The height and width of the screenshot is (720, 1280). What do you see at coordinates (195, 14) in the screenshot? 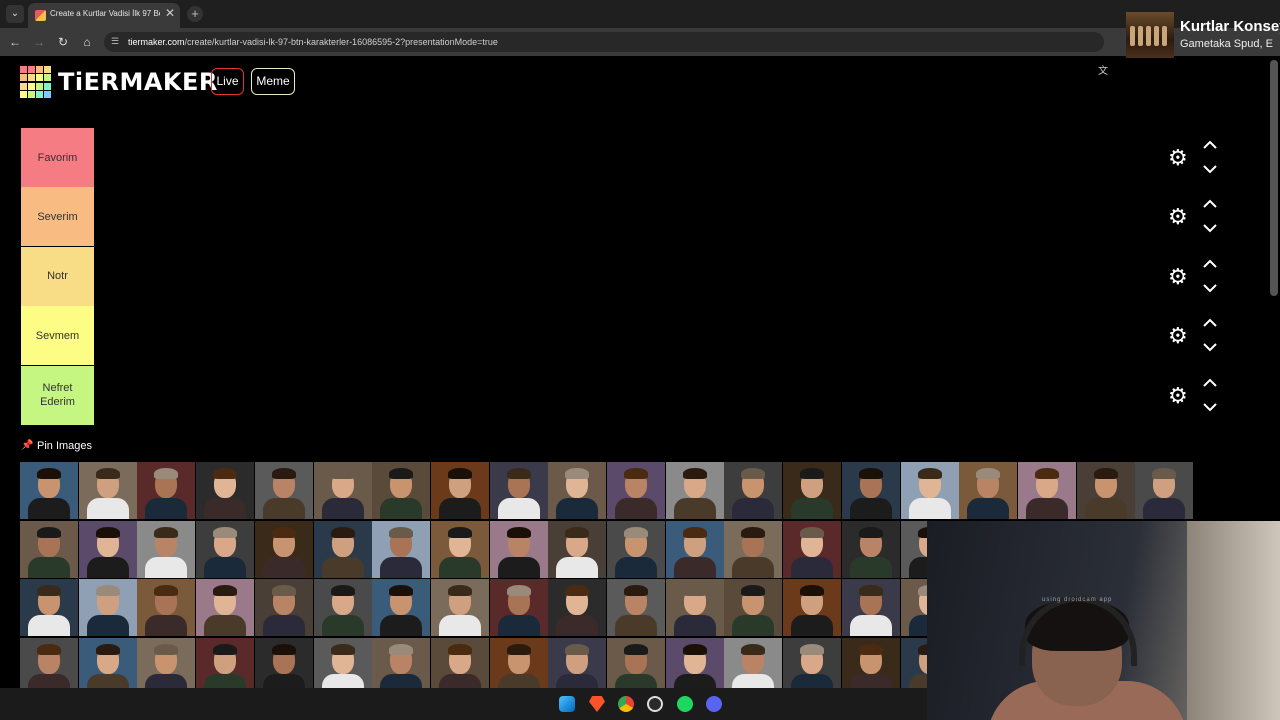
I see `new-tab-button: +` at bounding box center [195, 14].